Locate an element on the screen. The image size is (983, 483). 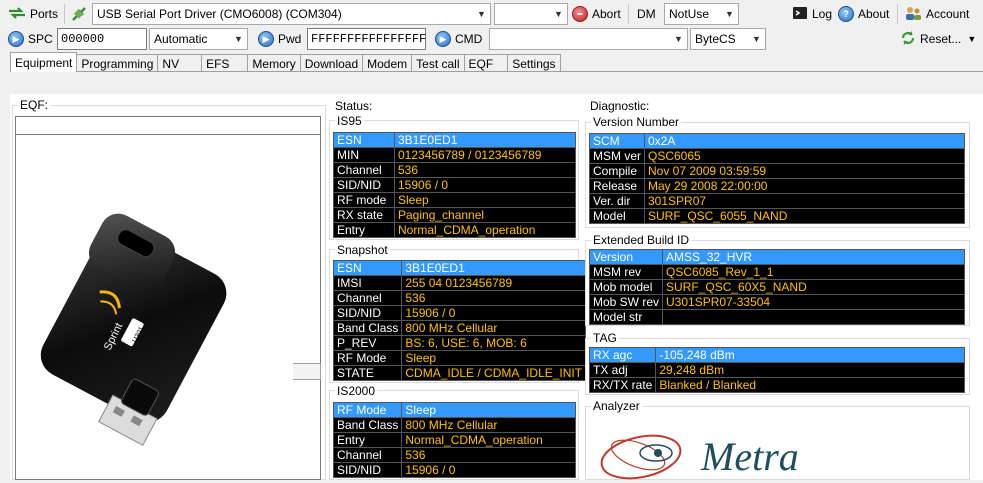
account-button: Account is located at coordinates (936, 14).